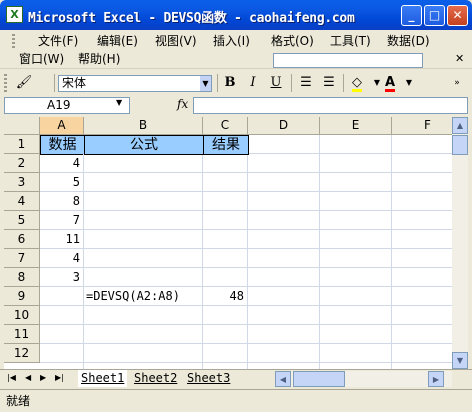 This screenshot has height=412, width=472. What do you see at coordinates (460, 145) in the screenshot?
I see `scroll-thumb` at bounding box center [460, 145].